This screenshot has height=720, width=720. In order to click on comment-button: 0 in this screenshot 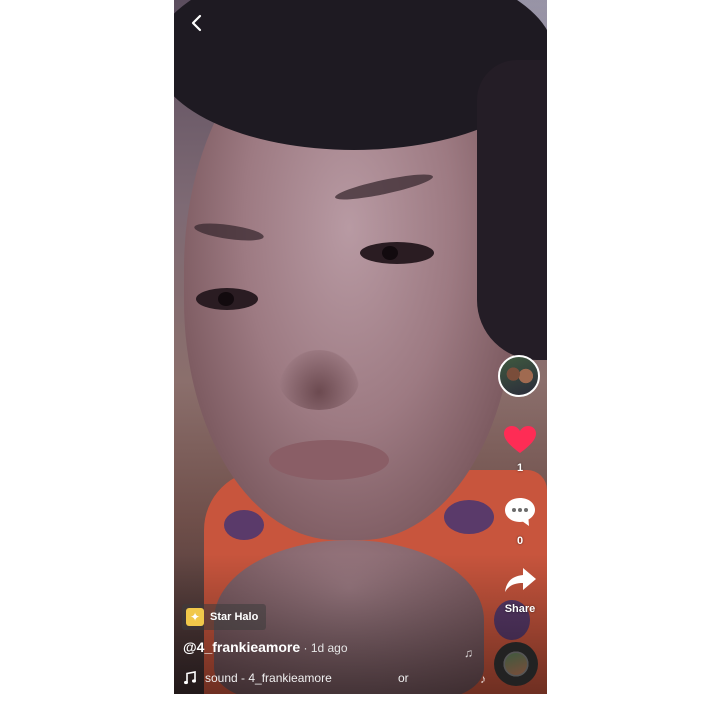, I will do `click(520, 521)`.